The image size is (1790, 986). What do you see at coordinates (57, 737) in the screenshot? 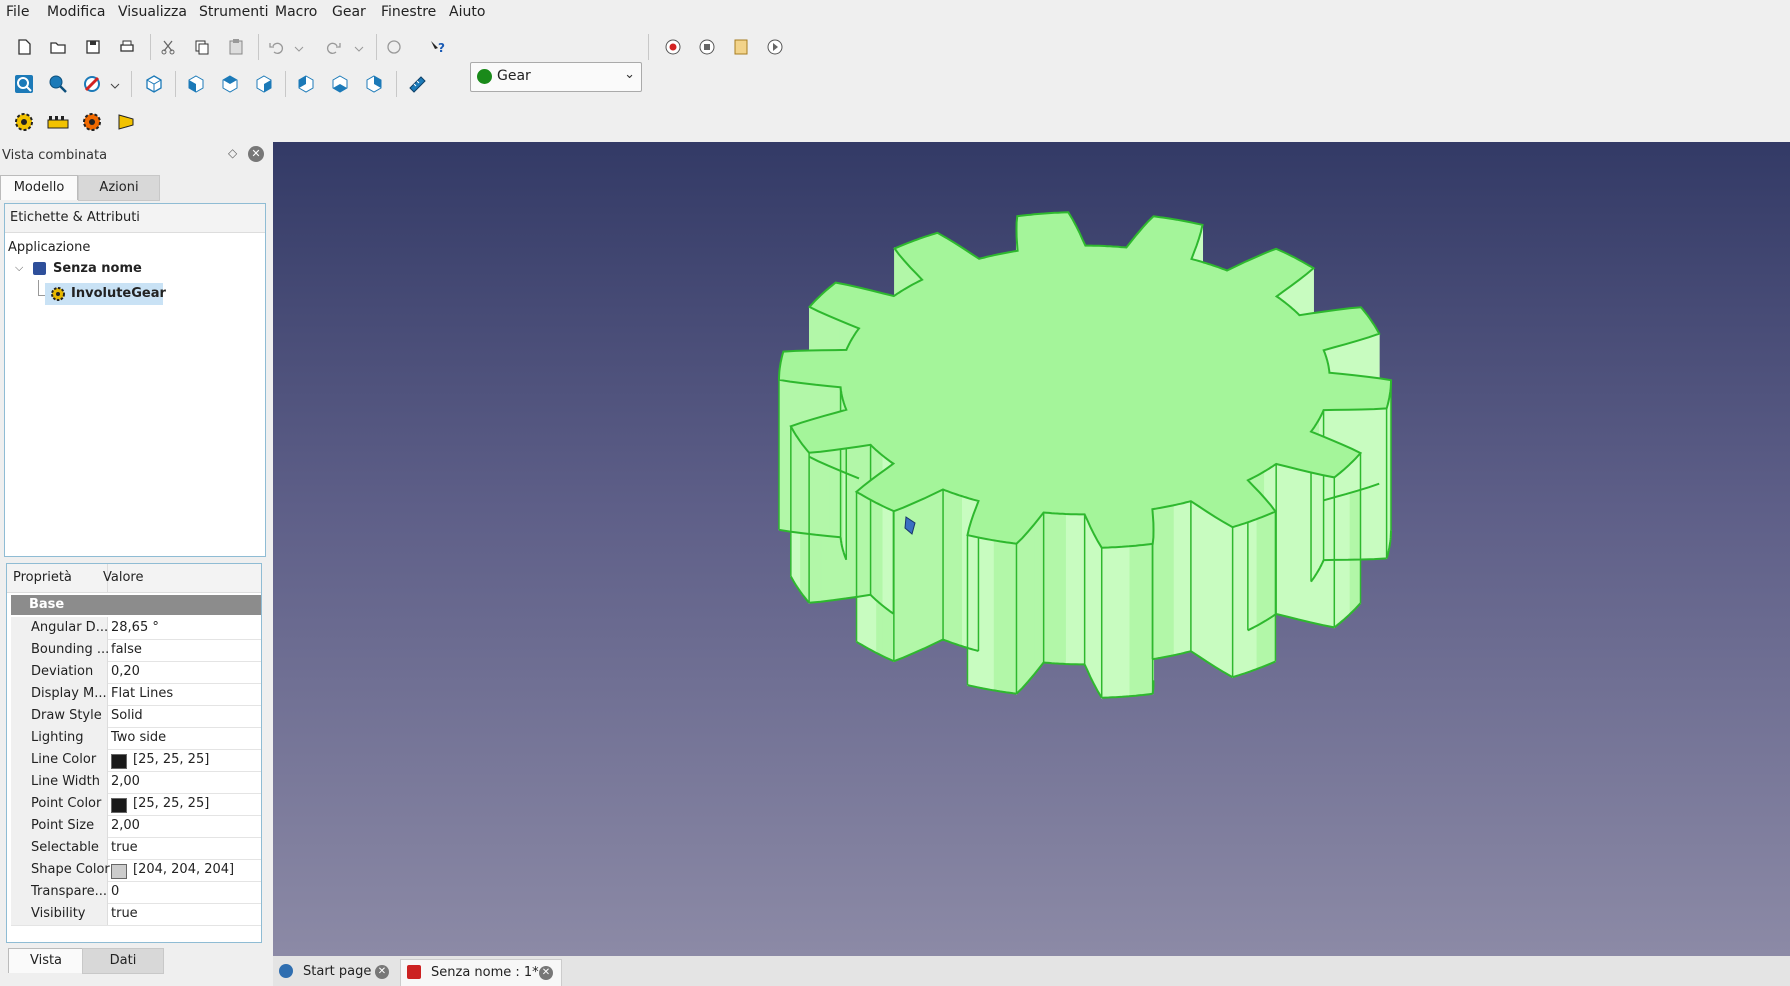
I see `property-name: Lighting` at bounding box center [57, 737].